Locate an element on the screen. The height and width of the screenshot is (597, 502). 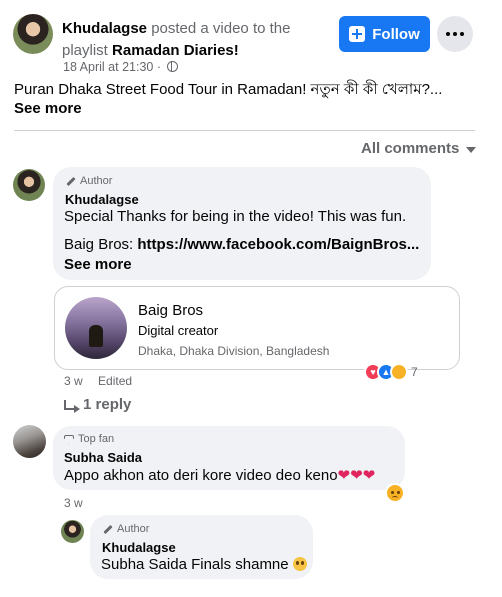
more-dots-icon is located at coordinates (448, 34).